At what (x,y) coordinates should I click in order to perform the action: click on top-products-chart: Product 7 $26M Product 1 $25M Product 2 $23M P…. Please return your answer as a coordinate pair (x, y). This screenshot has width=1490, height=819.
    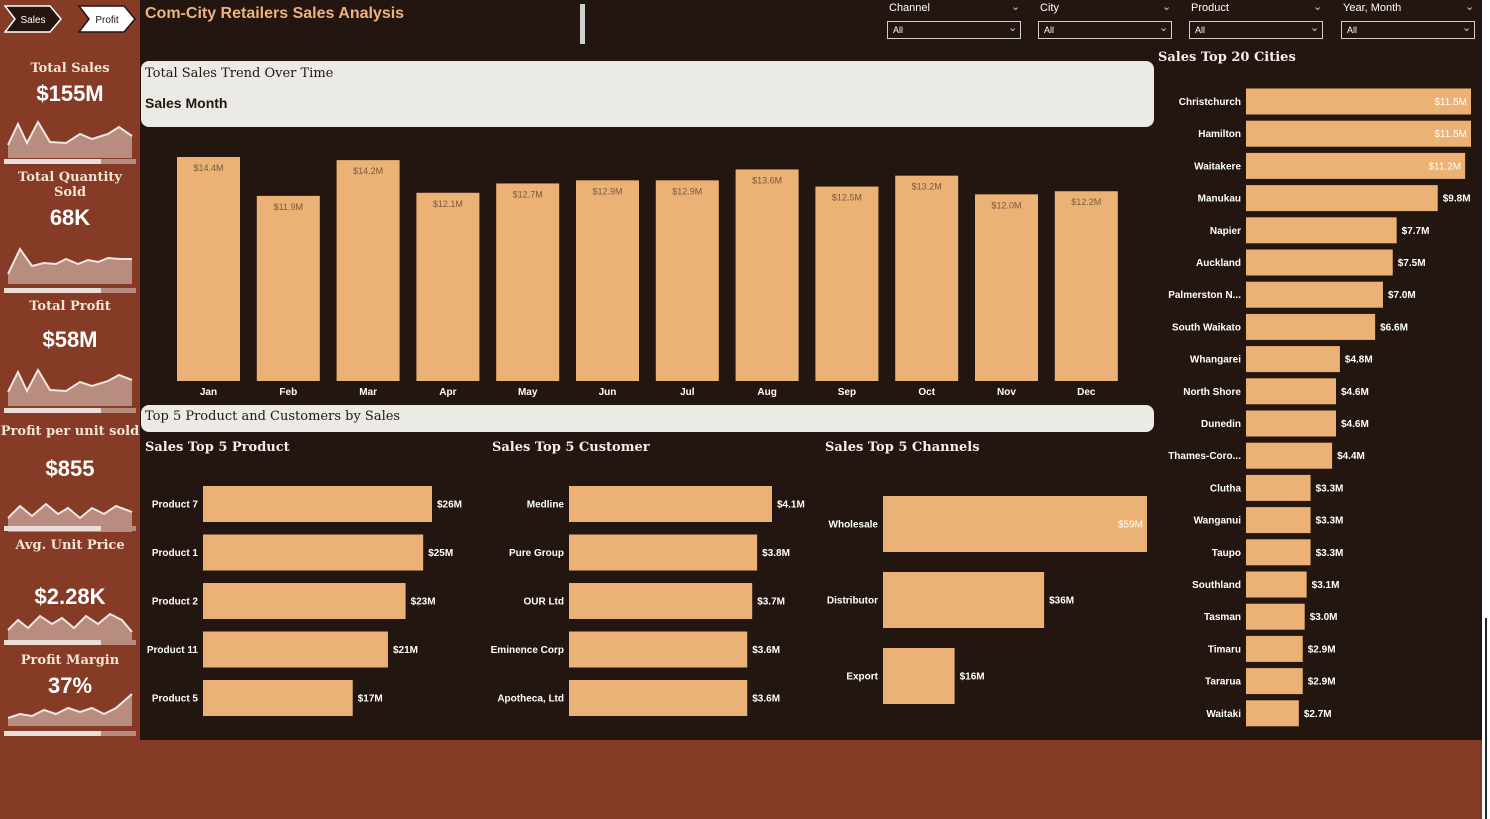
    Looking at the image, I should click on (304, 601).